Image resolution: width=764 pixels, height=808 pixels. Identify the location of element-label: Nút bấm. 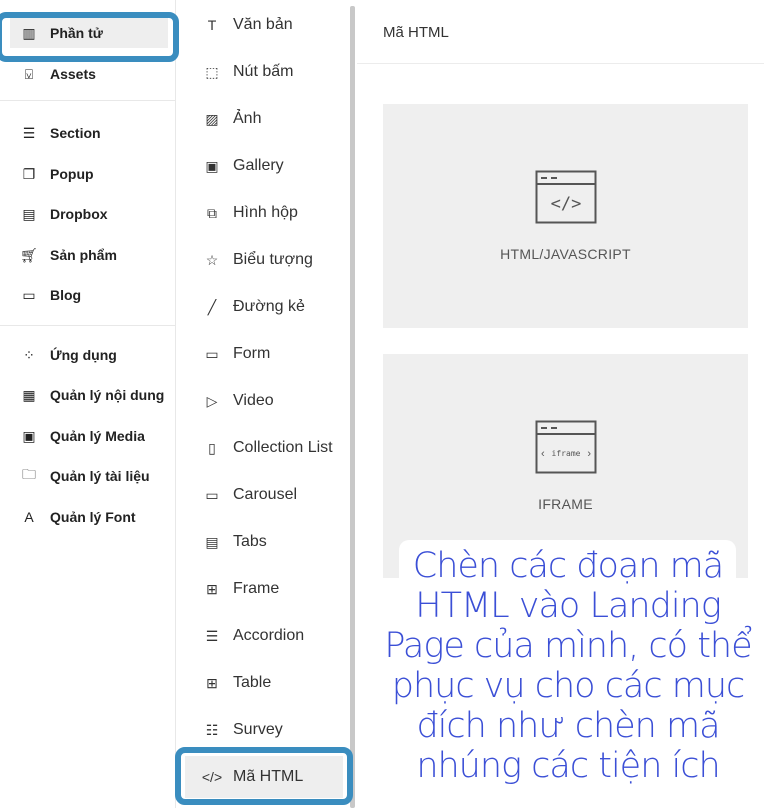
(263, 71).